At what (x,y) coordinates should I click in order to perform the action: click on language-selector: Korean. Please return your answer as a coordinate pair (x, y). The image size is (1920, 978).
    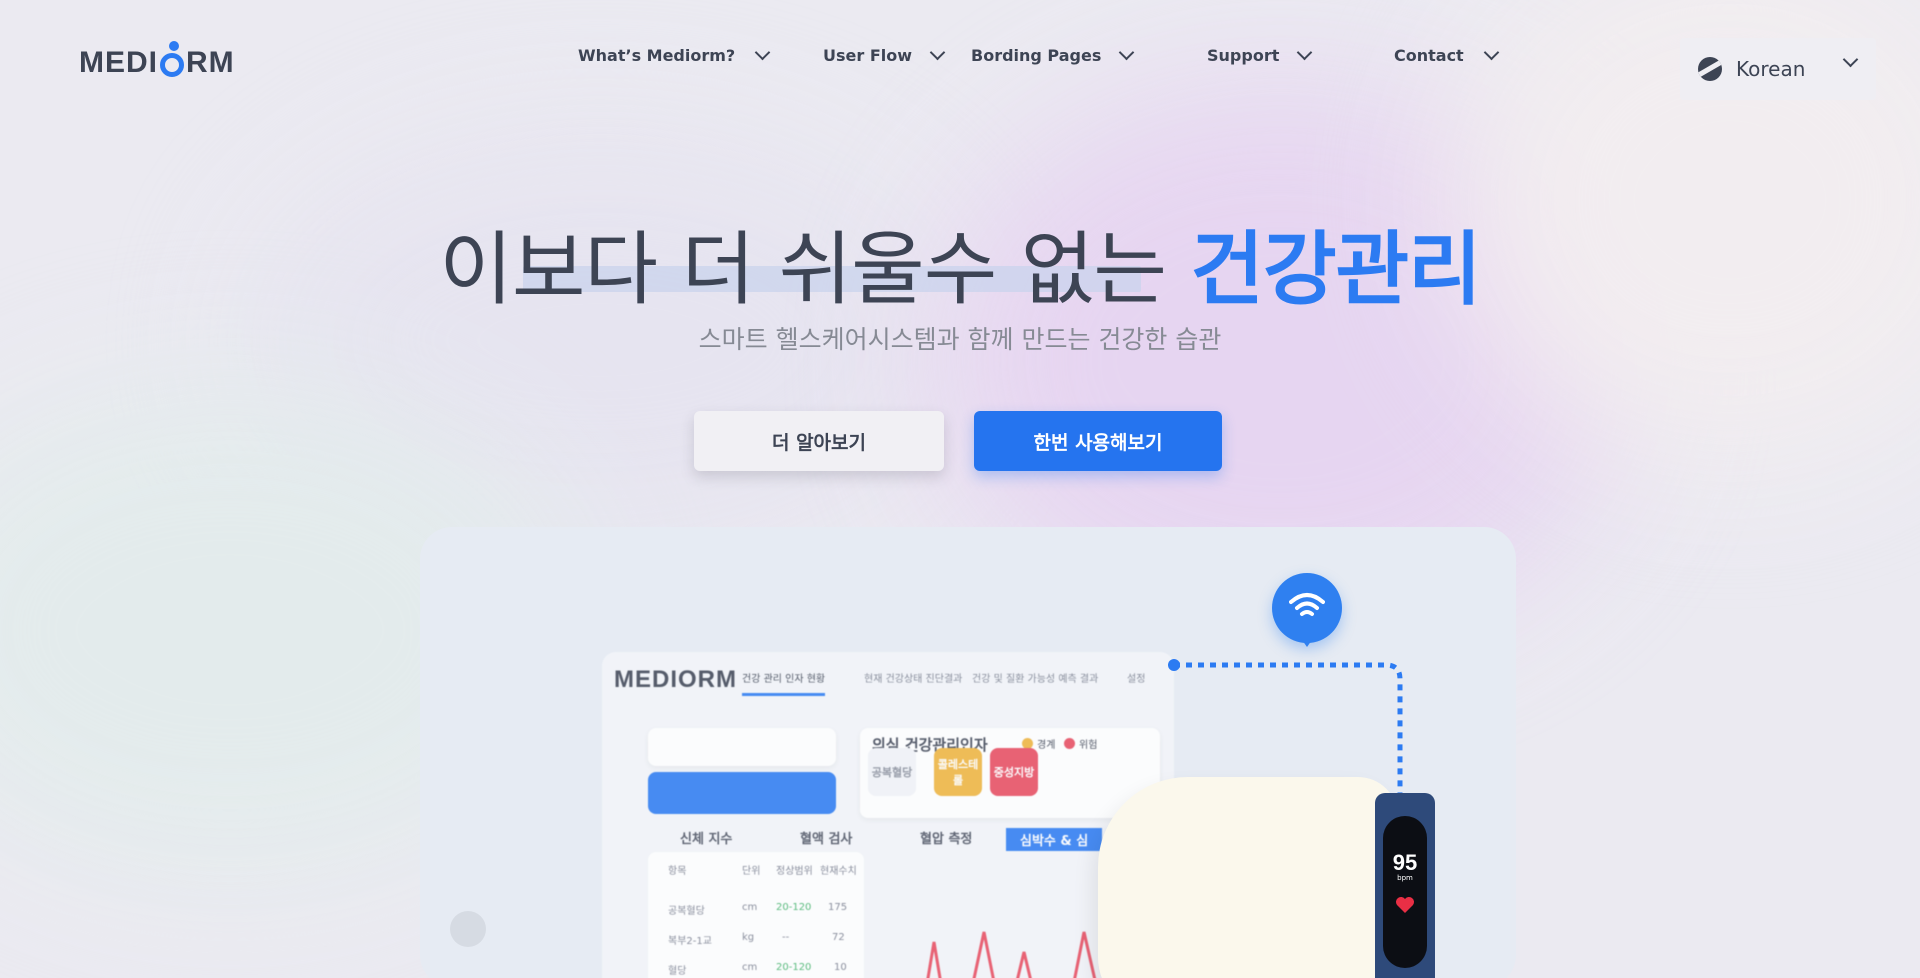
    Looking at the image, I should click on (1778, 69).